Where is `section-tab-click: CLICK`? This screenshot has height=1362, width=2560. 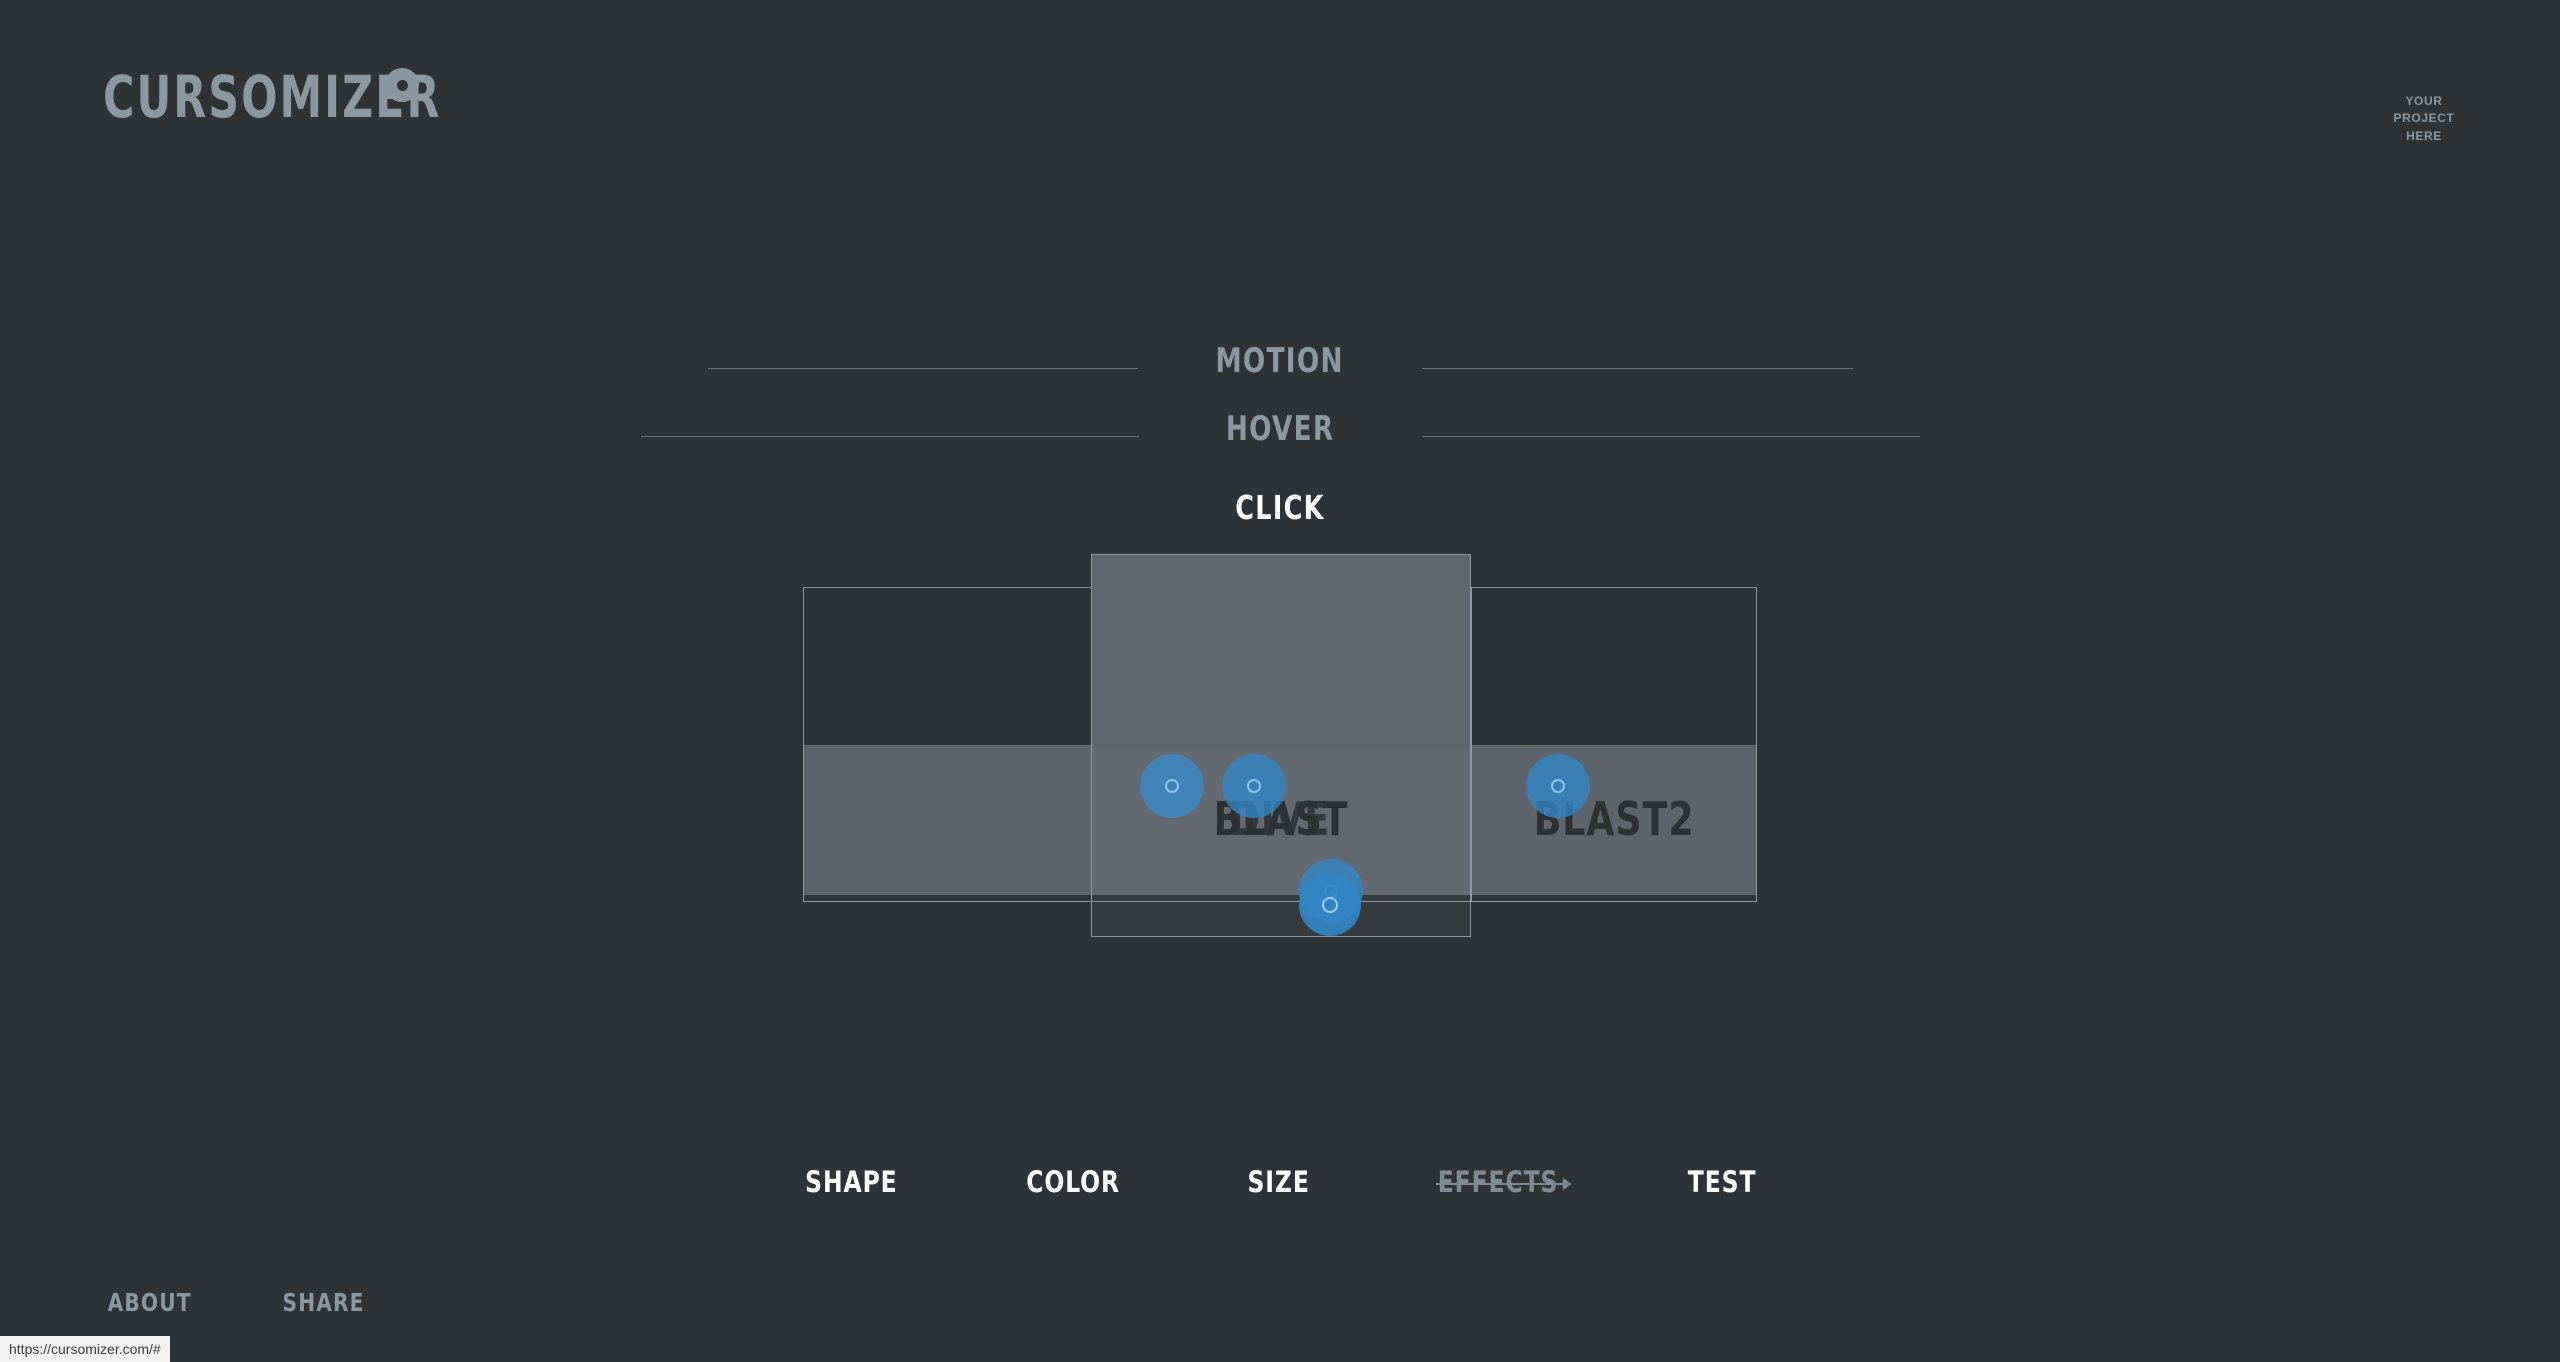 section-tab-click: CLICK is located at coordinates (1280, 507).